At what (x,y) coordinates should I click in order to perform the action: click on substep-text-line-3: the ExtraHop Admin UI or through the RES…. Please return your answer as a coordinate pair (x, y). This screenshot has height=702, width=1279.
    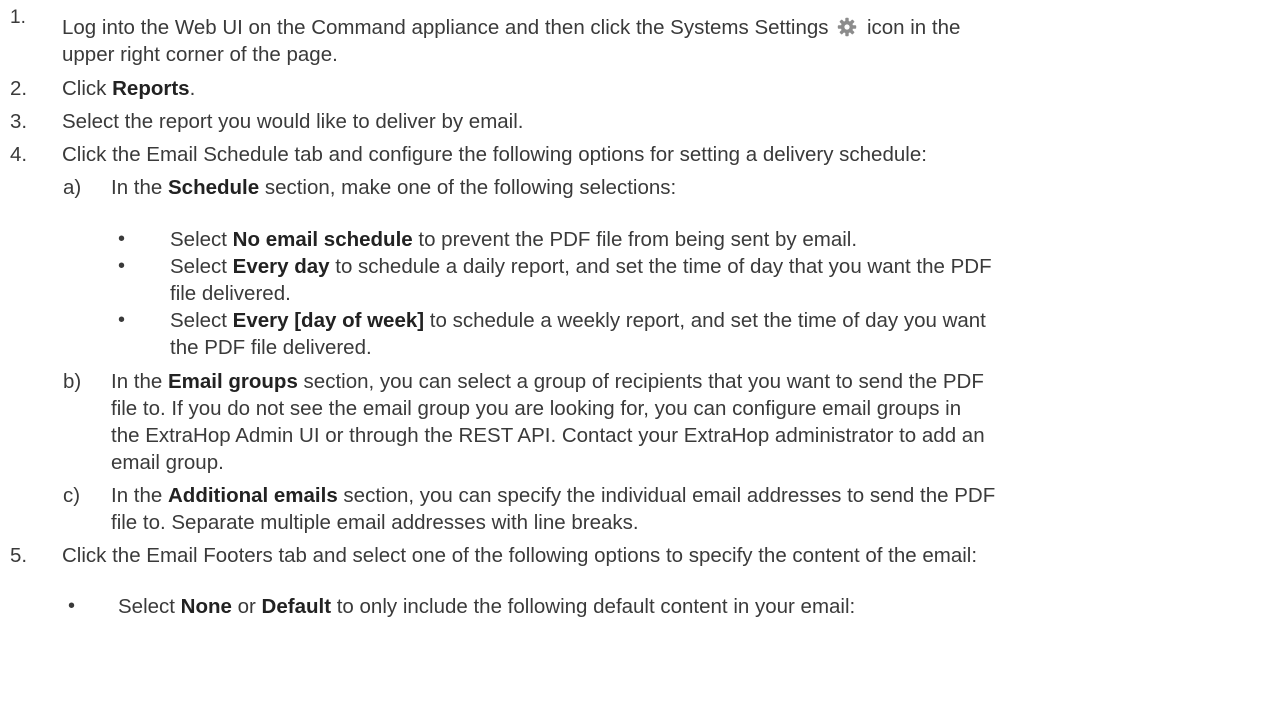
    Looking at the image, I should click on (548, 435).